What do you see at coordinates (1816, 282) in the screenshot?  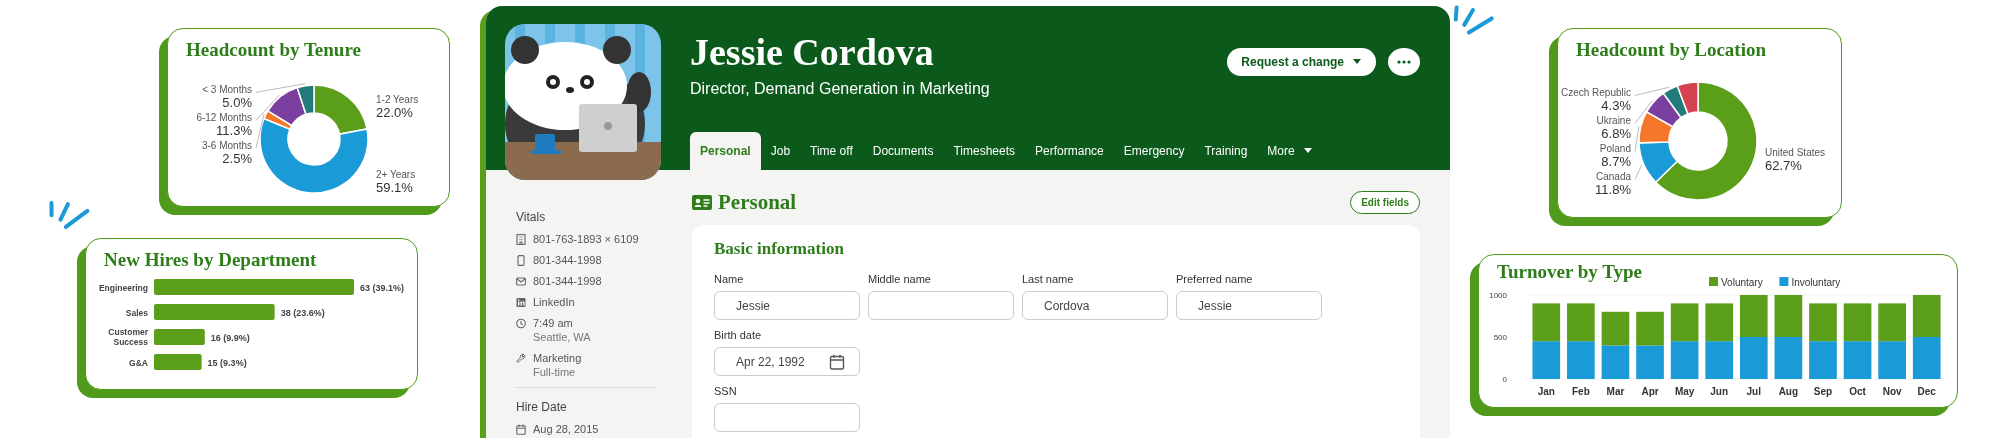 I see `legend-label: Involuntary` at bounding box center [1816, 282].